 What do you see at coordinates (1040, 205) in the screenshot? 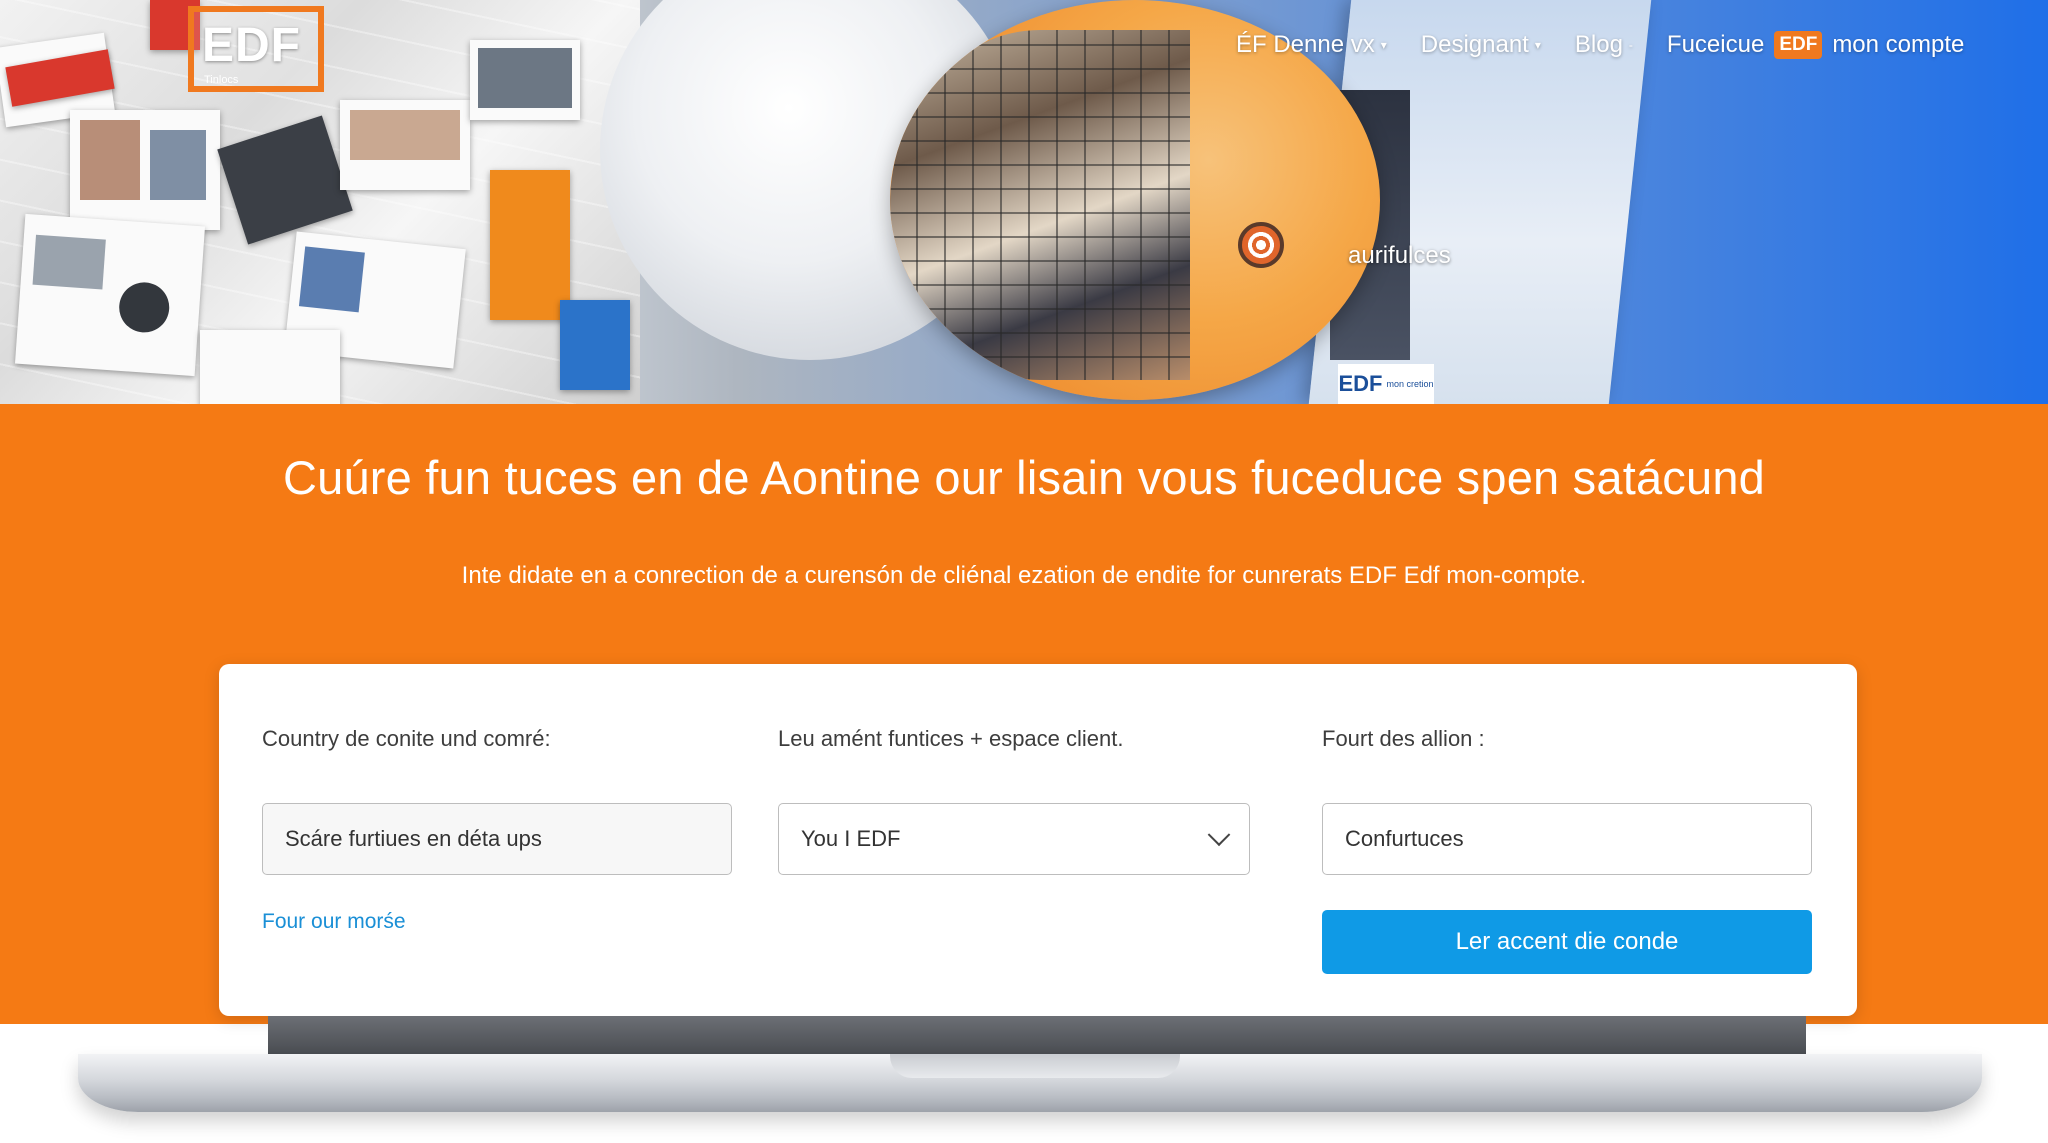
I see `photo-mosaic` at bounding box center [1040, 205].